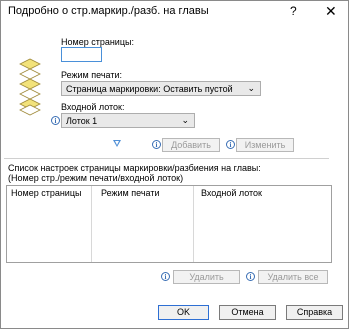 The image size is (350, 330). Describe the element at coordinates (206, 277) in the screenshot. I see `delete-button: Удалить` at that location.